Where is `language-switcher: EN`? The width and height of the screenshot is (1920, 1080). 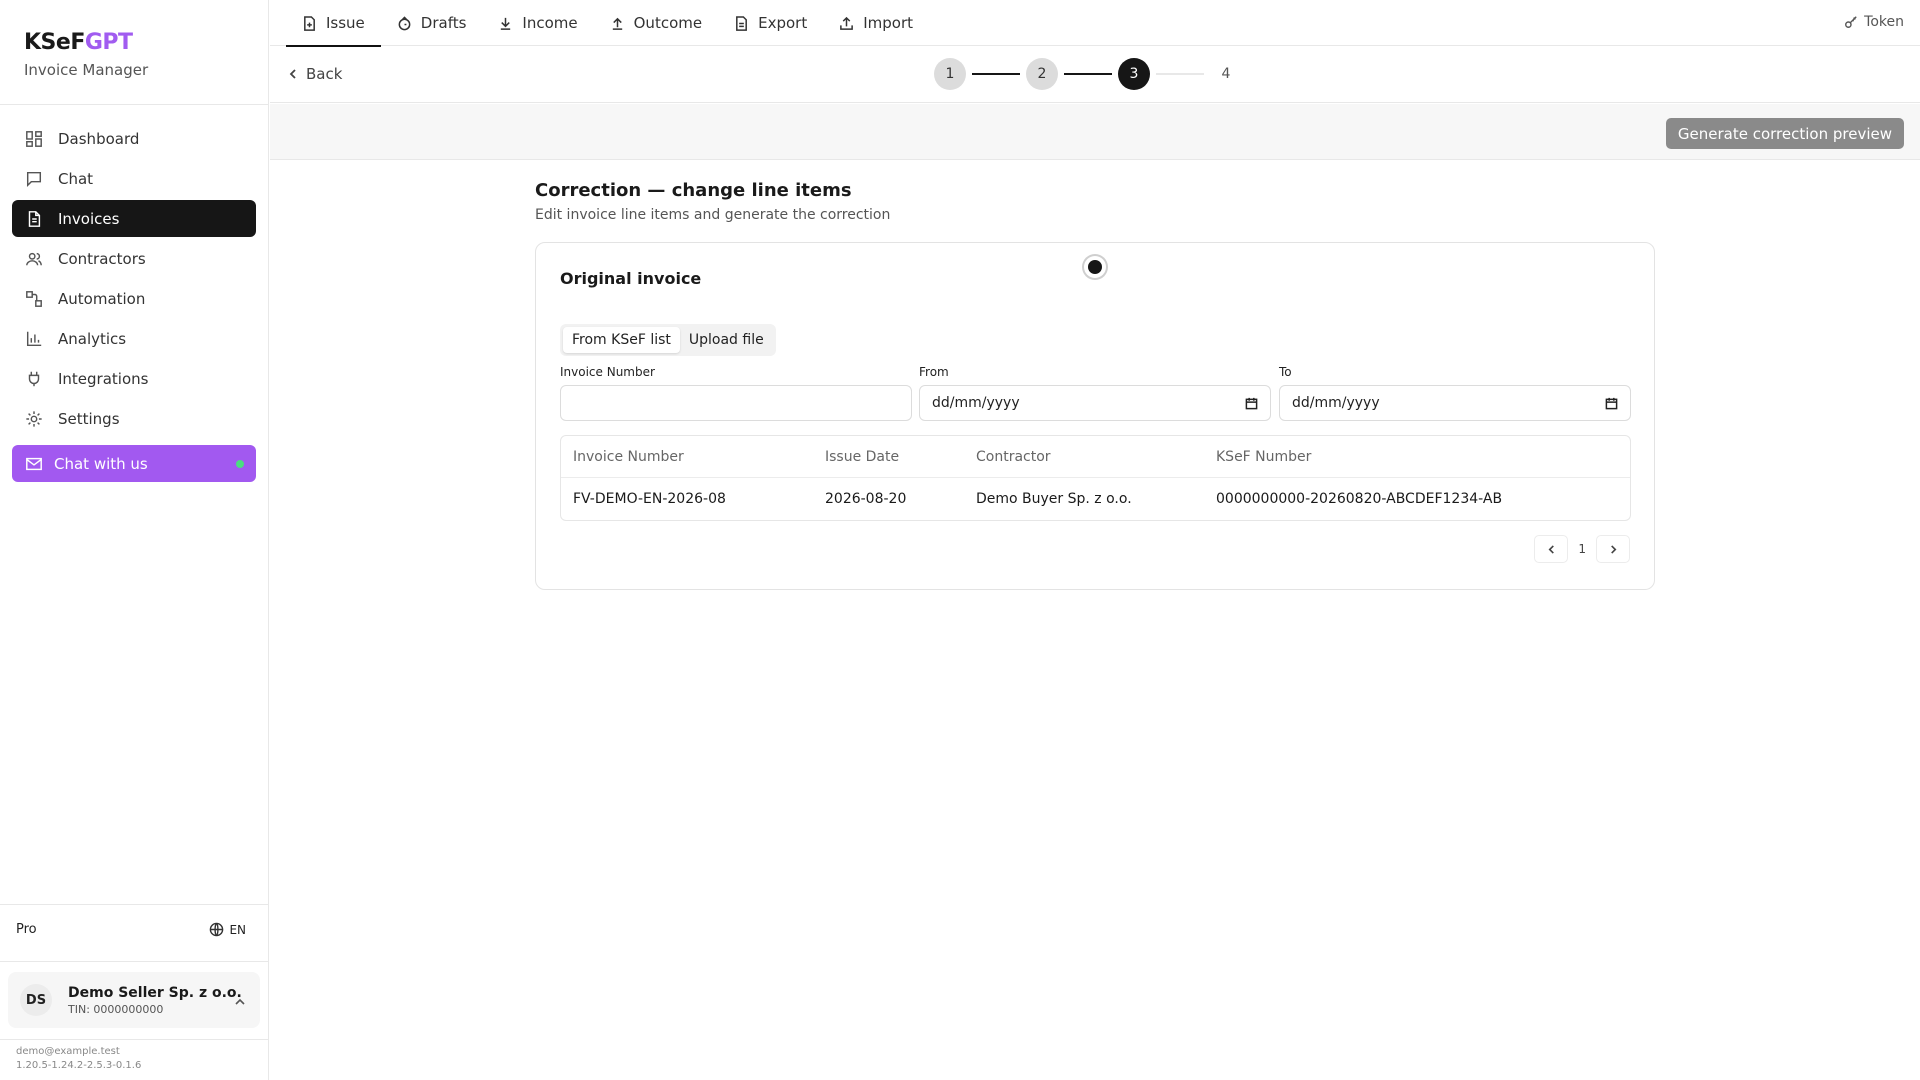
language-switcher: EN is located at coordinates (227, 929).